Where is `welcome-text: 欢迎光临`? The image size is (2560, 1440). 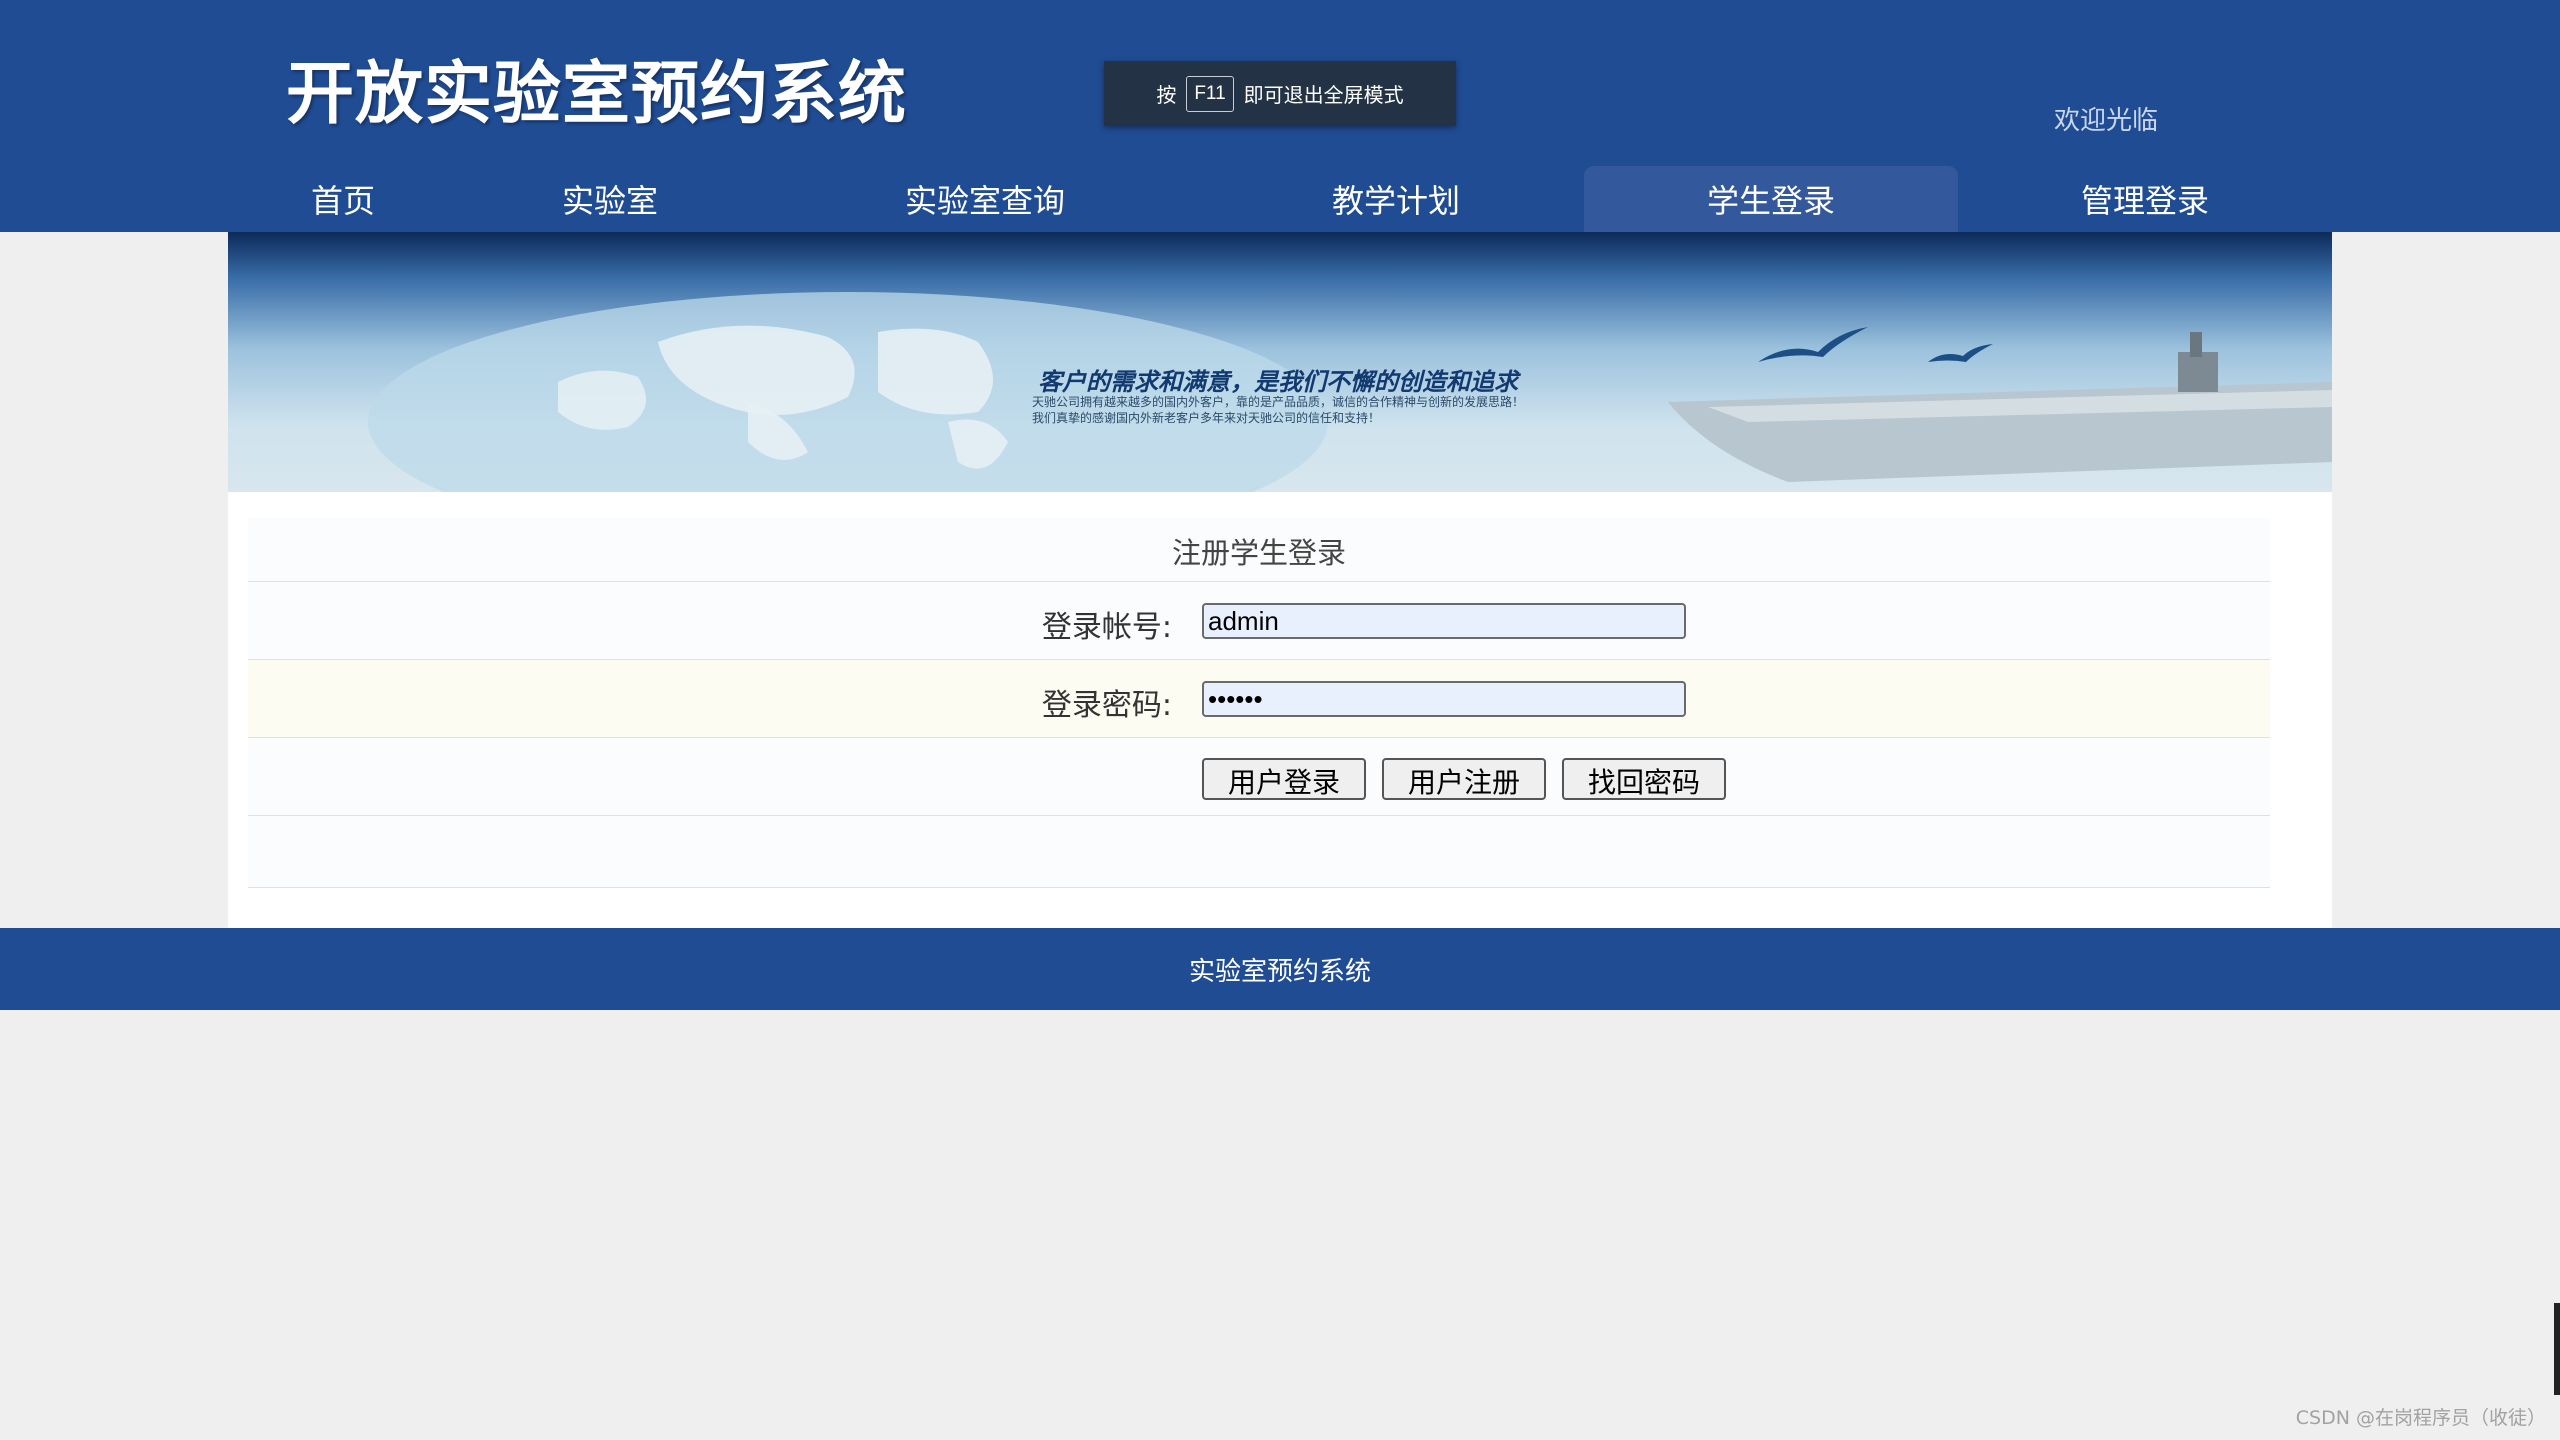 welcome-text: 欢迎光临 is located at coordinates (2106, 121).